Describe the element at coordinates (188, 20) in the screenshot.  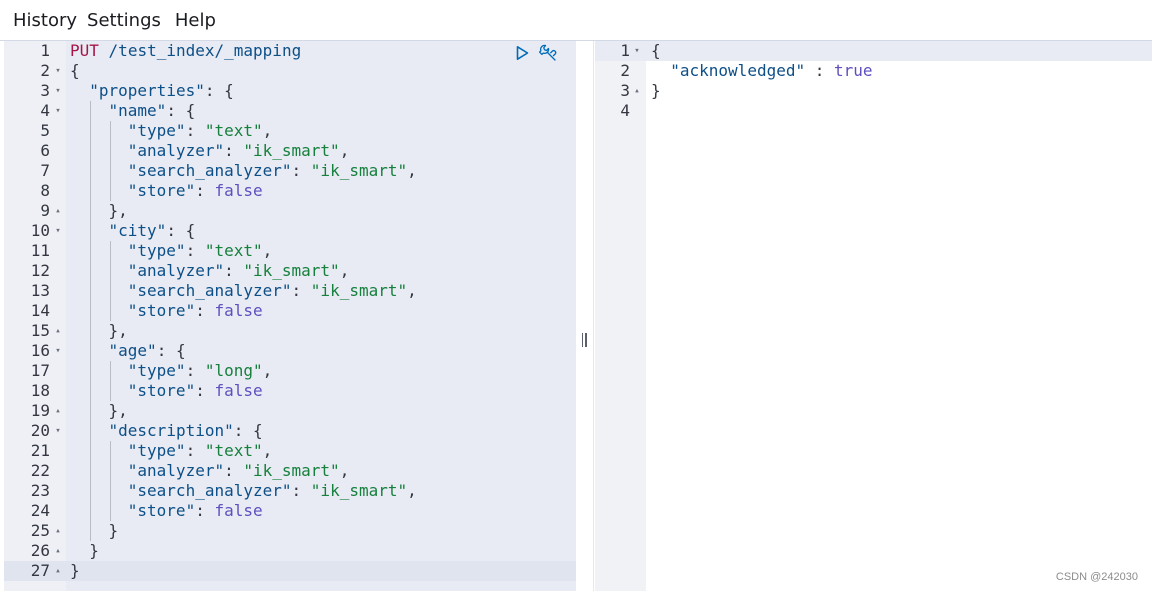
I see `menu-help: Help` at that location.